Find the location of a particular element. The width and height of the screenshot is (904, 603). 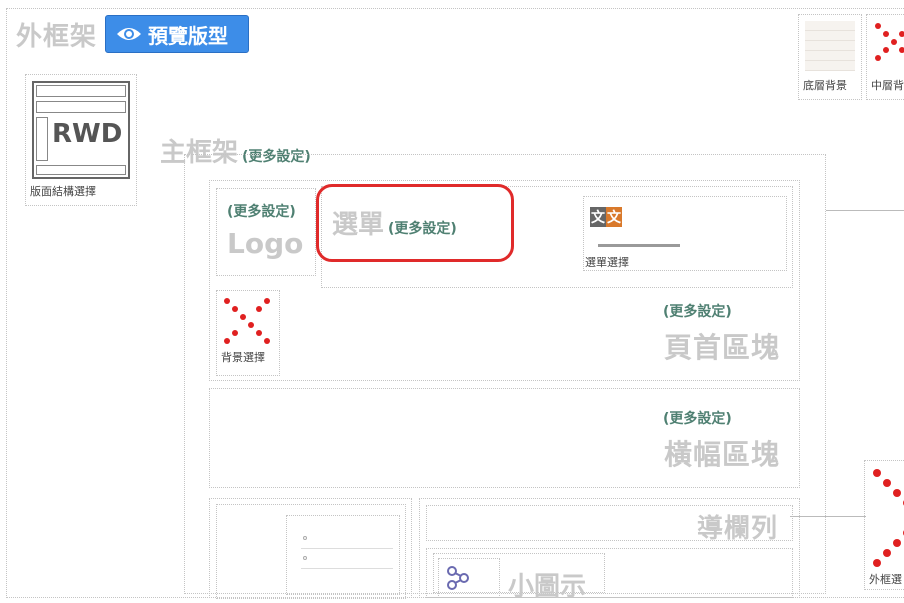

menu-more-settings: (更多設定) is located at coordinates (422, 228).